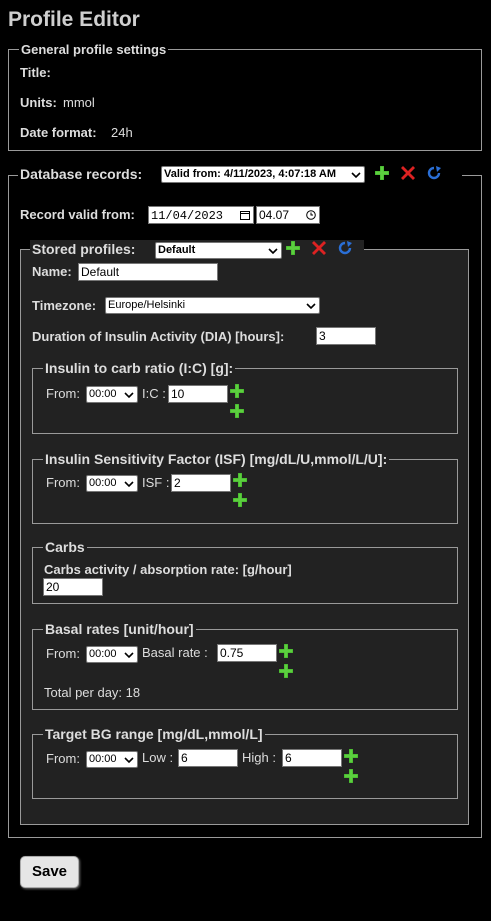  What do you see at coordinates (38, 102) in the screenshot?
I see `units-label: Units:` at bounding box center [38, 102].